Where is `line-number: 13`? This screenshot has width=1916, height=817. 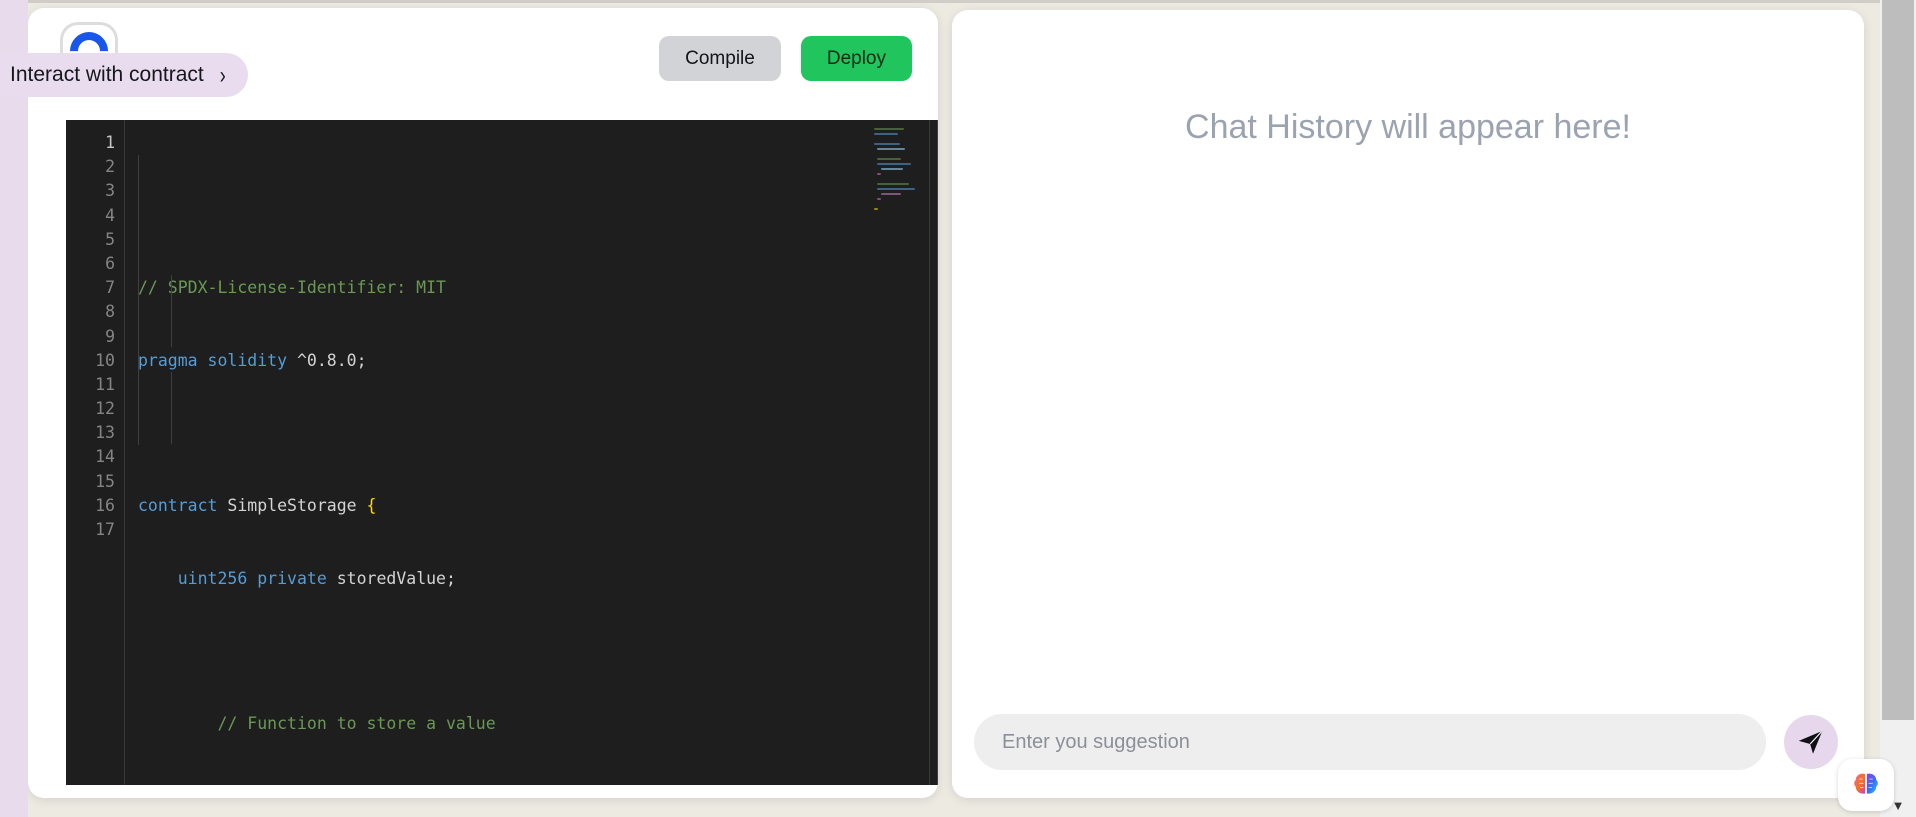
line-number: 13 is located at coordinates (105, 433).